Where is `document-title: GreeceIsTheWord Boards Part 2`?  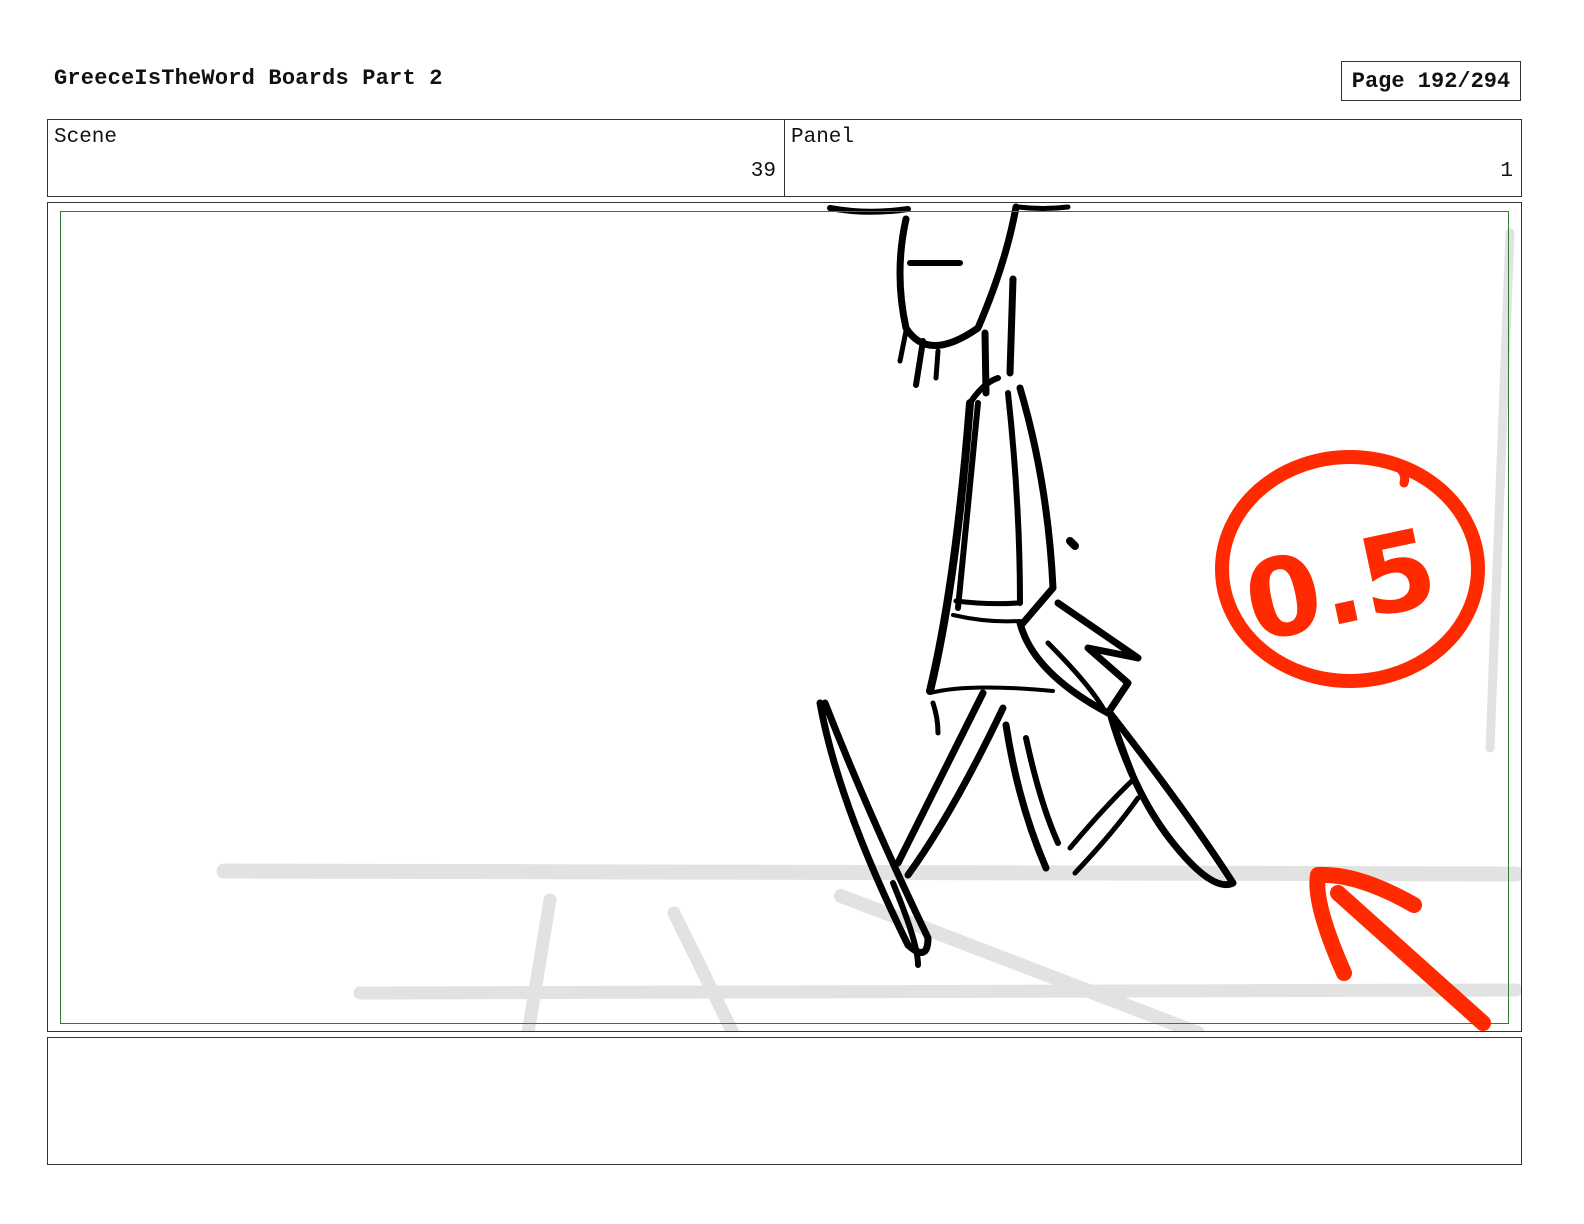
document-title: GreeceIsTheWord Boards Part 2 is located at coordinates (248, 78).